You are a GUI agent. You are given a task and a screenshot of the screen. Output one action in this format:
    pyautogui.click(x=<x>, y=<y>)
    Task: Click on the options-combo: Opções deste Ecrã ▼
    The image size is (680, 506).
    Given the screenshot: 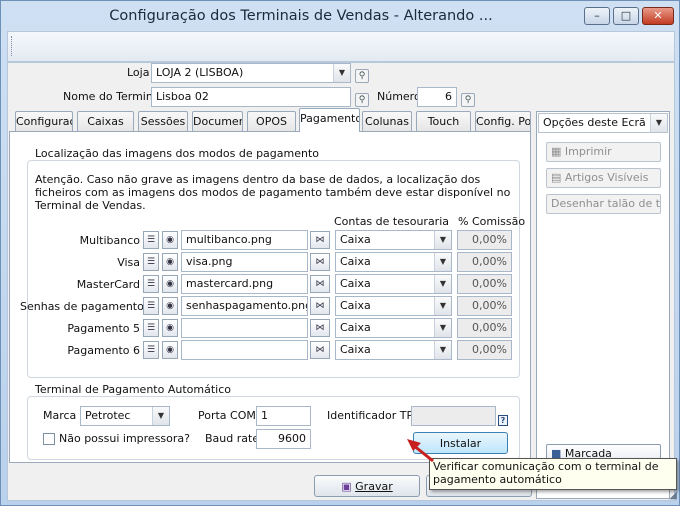 What is the action you would take?
    pyautogui.click(x=603, y=123)
    